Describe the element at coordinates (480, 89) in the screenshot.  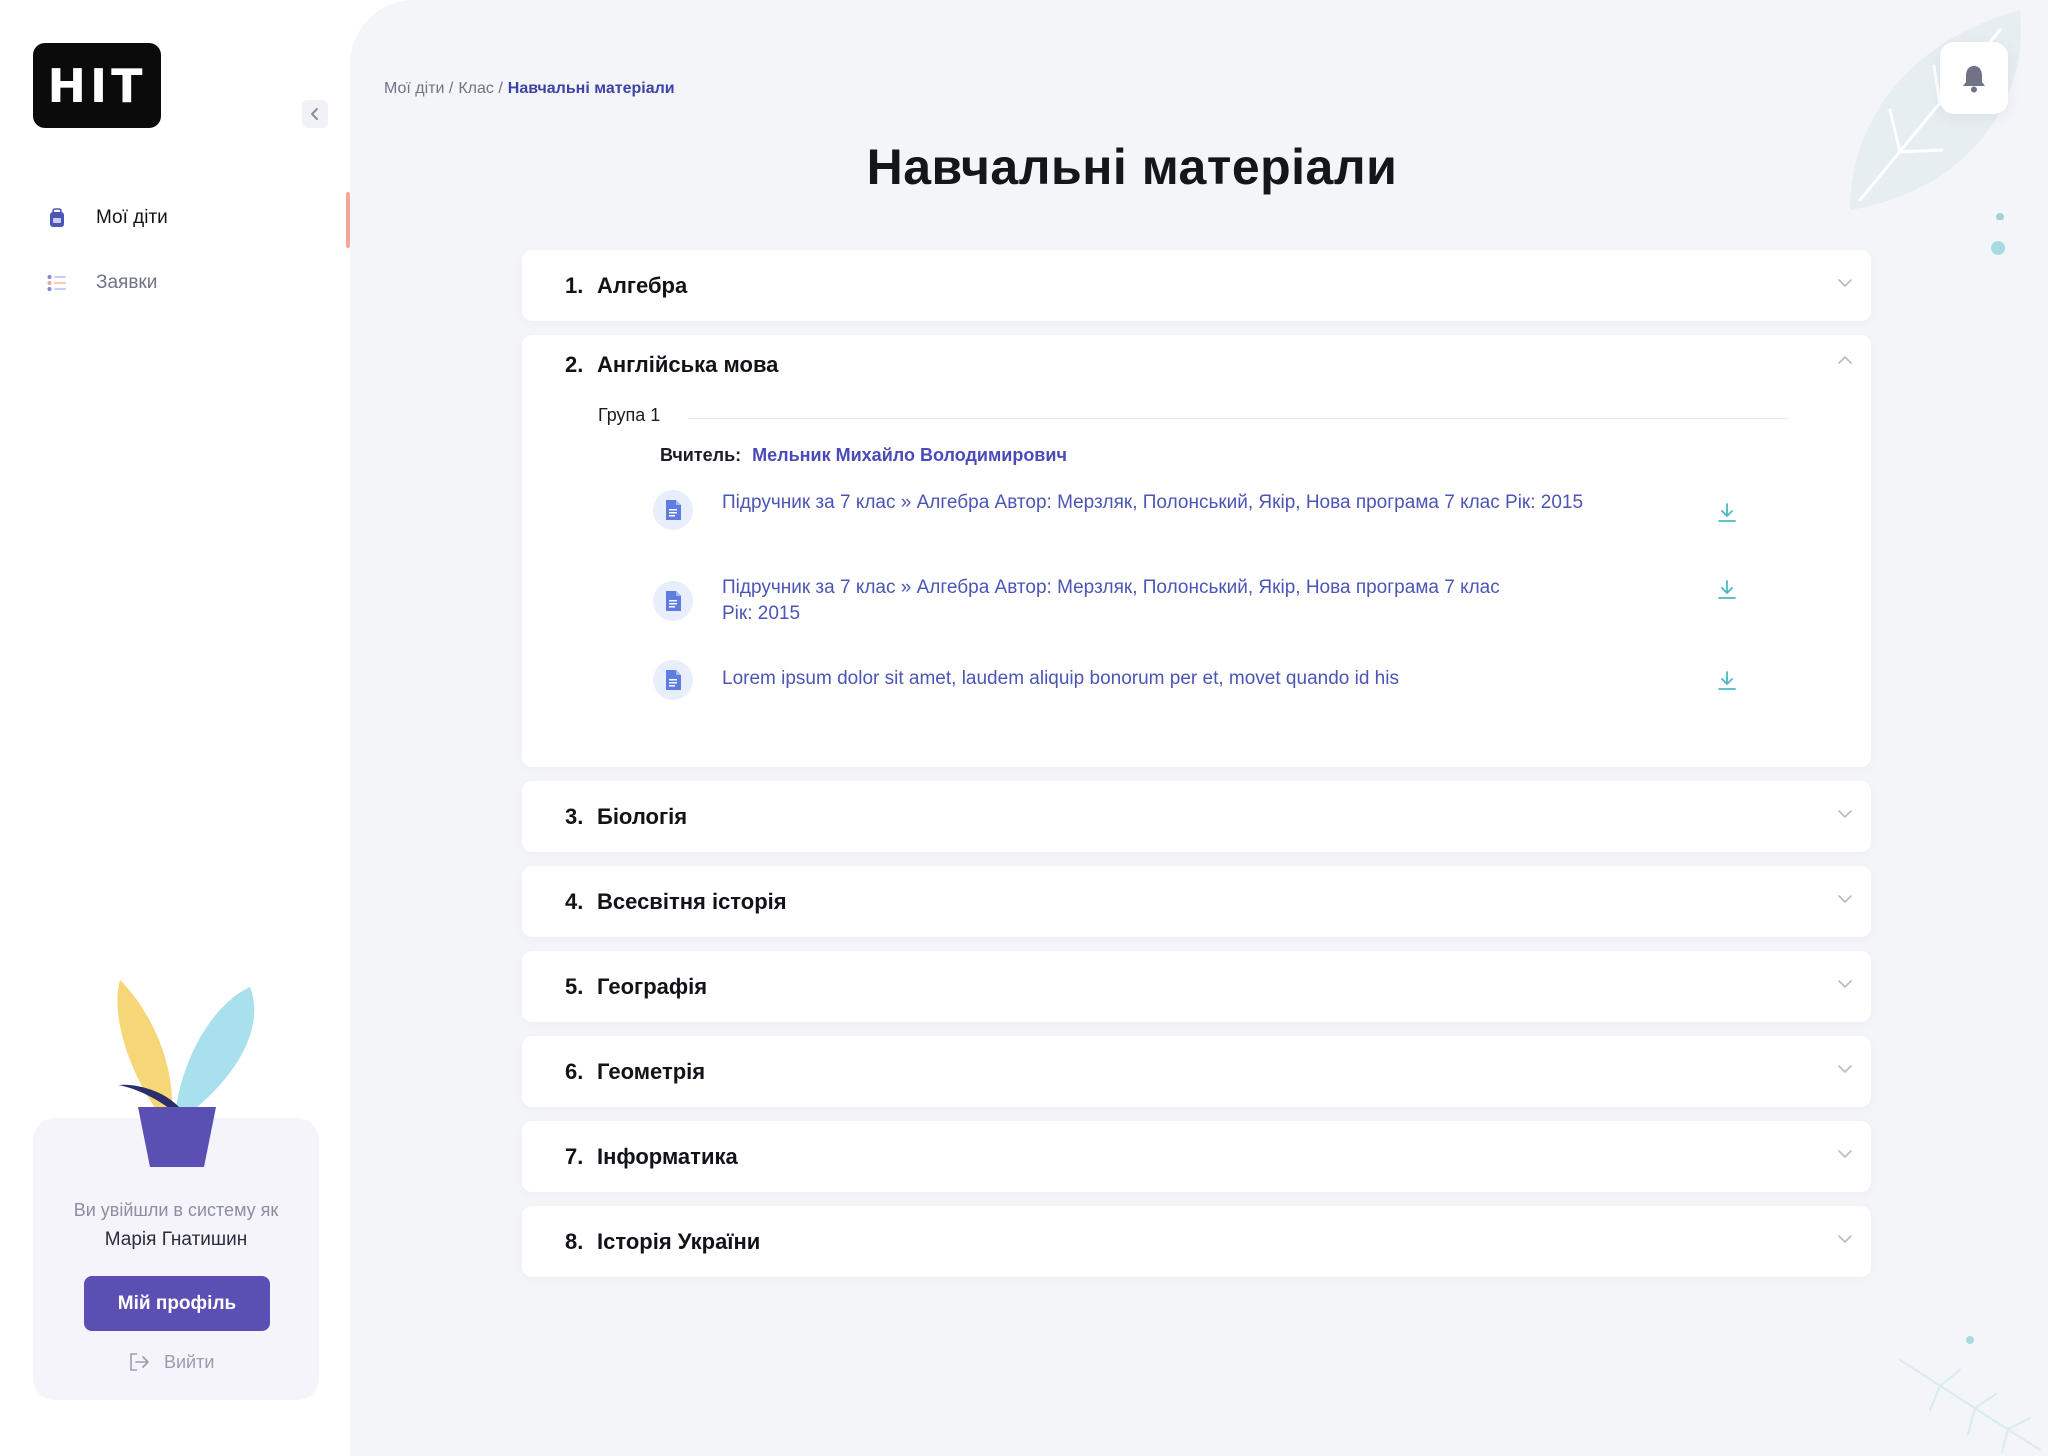
I see `breadcrumb-class: Клас /` at that location.